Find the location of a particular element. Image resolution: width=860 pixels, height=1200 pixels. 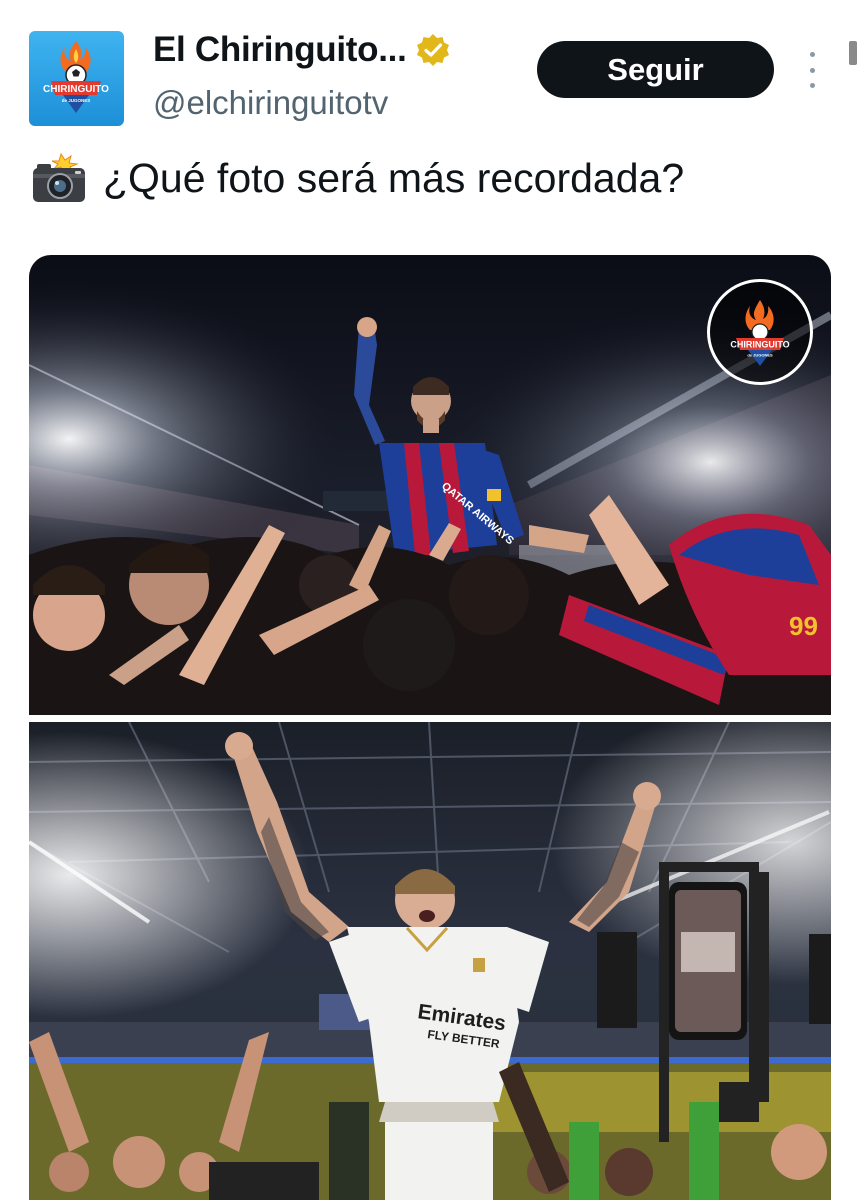

follow-button: Seguir is located at coordinates (655, 69).